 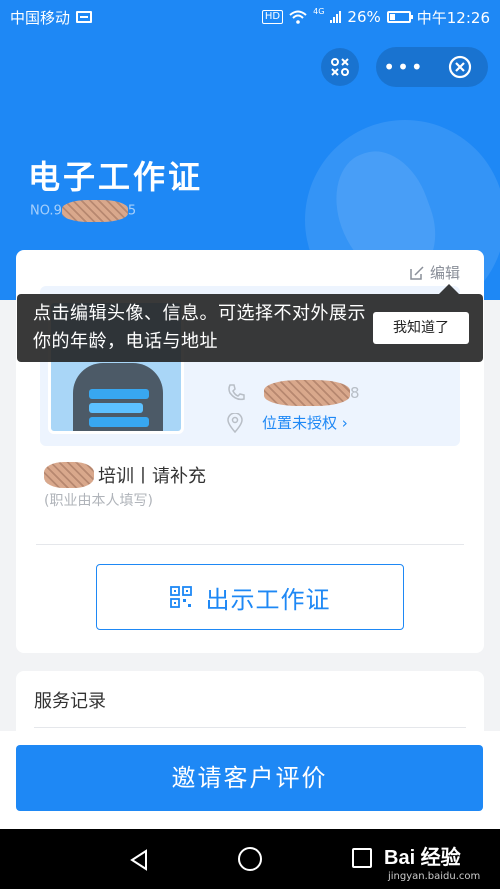 I want to click on close-icon, so click(x=460, y=67).